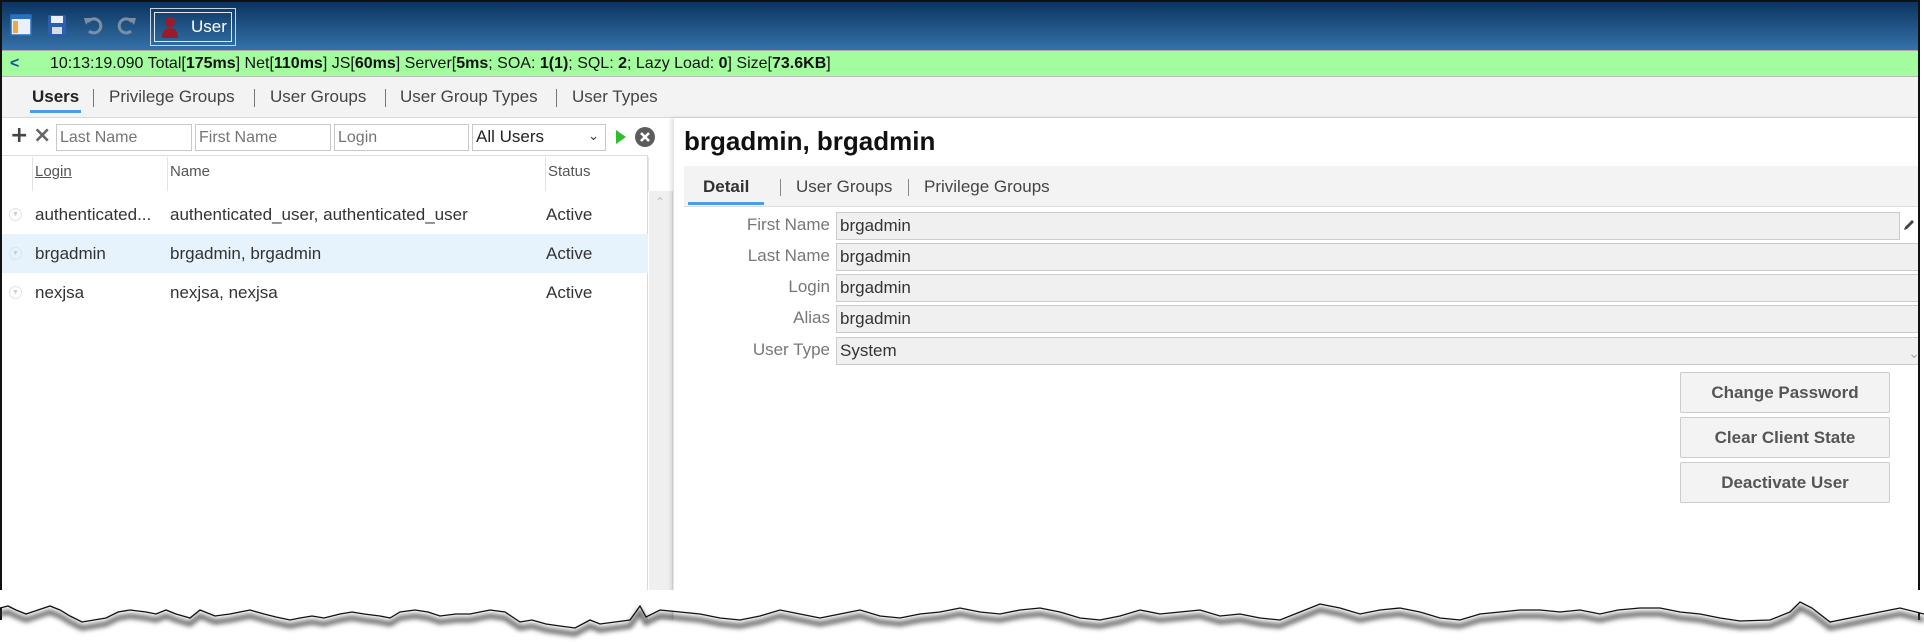 This screenshot has height=642, width=1924. Describe the element at coordinates (319, 214) in the screenshot. I see `cell-name: authenticated_user, authenticated_user` at that location.